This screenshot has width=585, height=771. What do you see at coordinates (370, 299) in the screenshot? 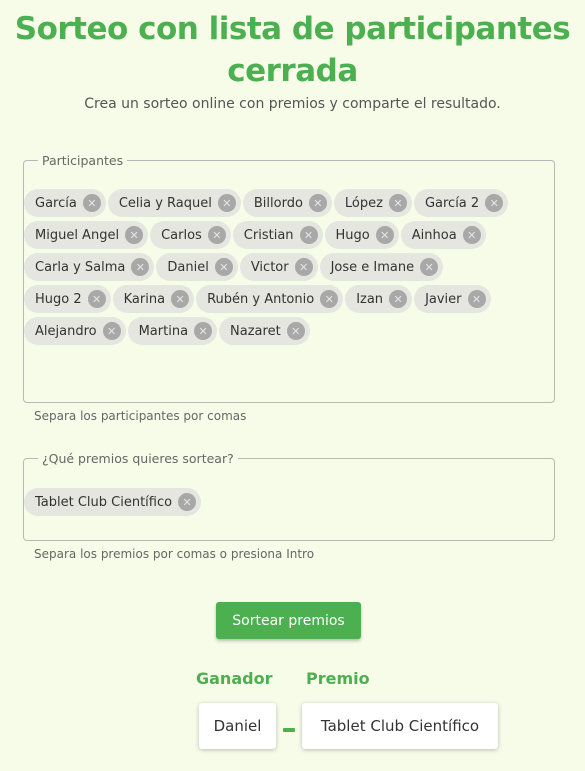
I see `participant-chip-label: Izan` at bounding box center [370, 299].